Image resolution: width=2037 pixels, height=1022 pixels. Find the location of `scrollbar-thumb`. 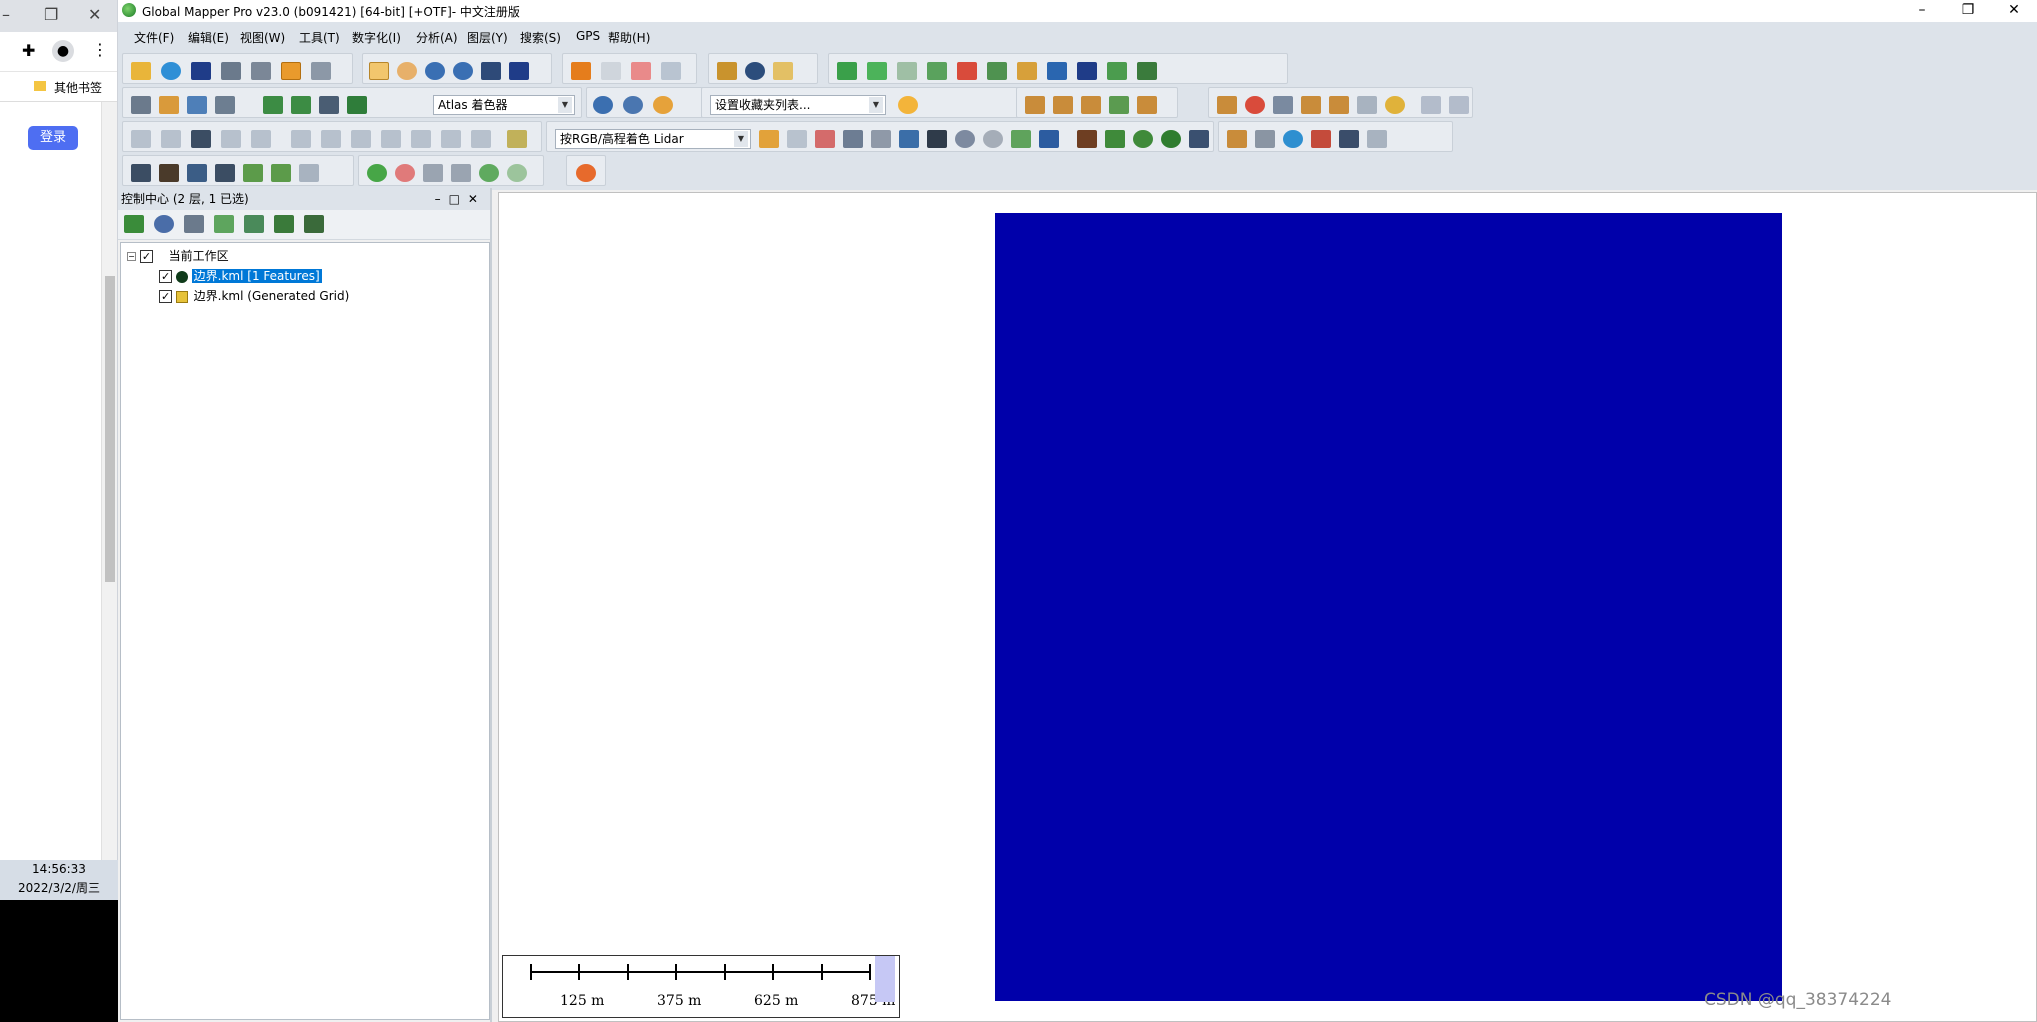

scrollbar-thumb is located at coordinates (110, 429).